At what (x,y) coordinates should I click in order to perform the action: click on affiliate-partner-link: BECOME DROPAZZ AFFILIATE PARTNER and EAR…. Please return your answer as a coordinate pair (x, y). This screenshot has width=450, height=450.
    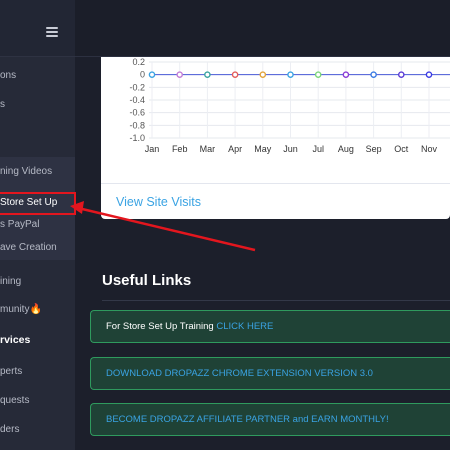
    Looking at the image, I should click on (247, 419).